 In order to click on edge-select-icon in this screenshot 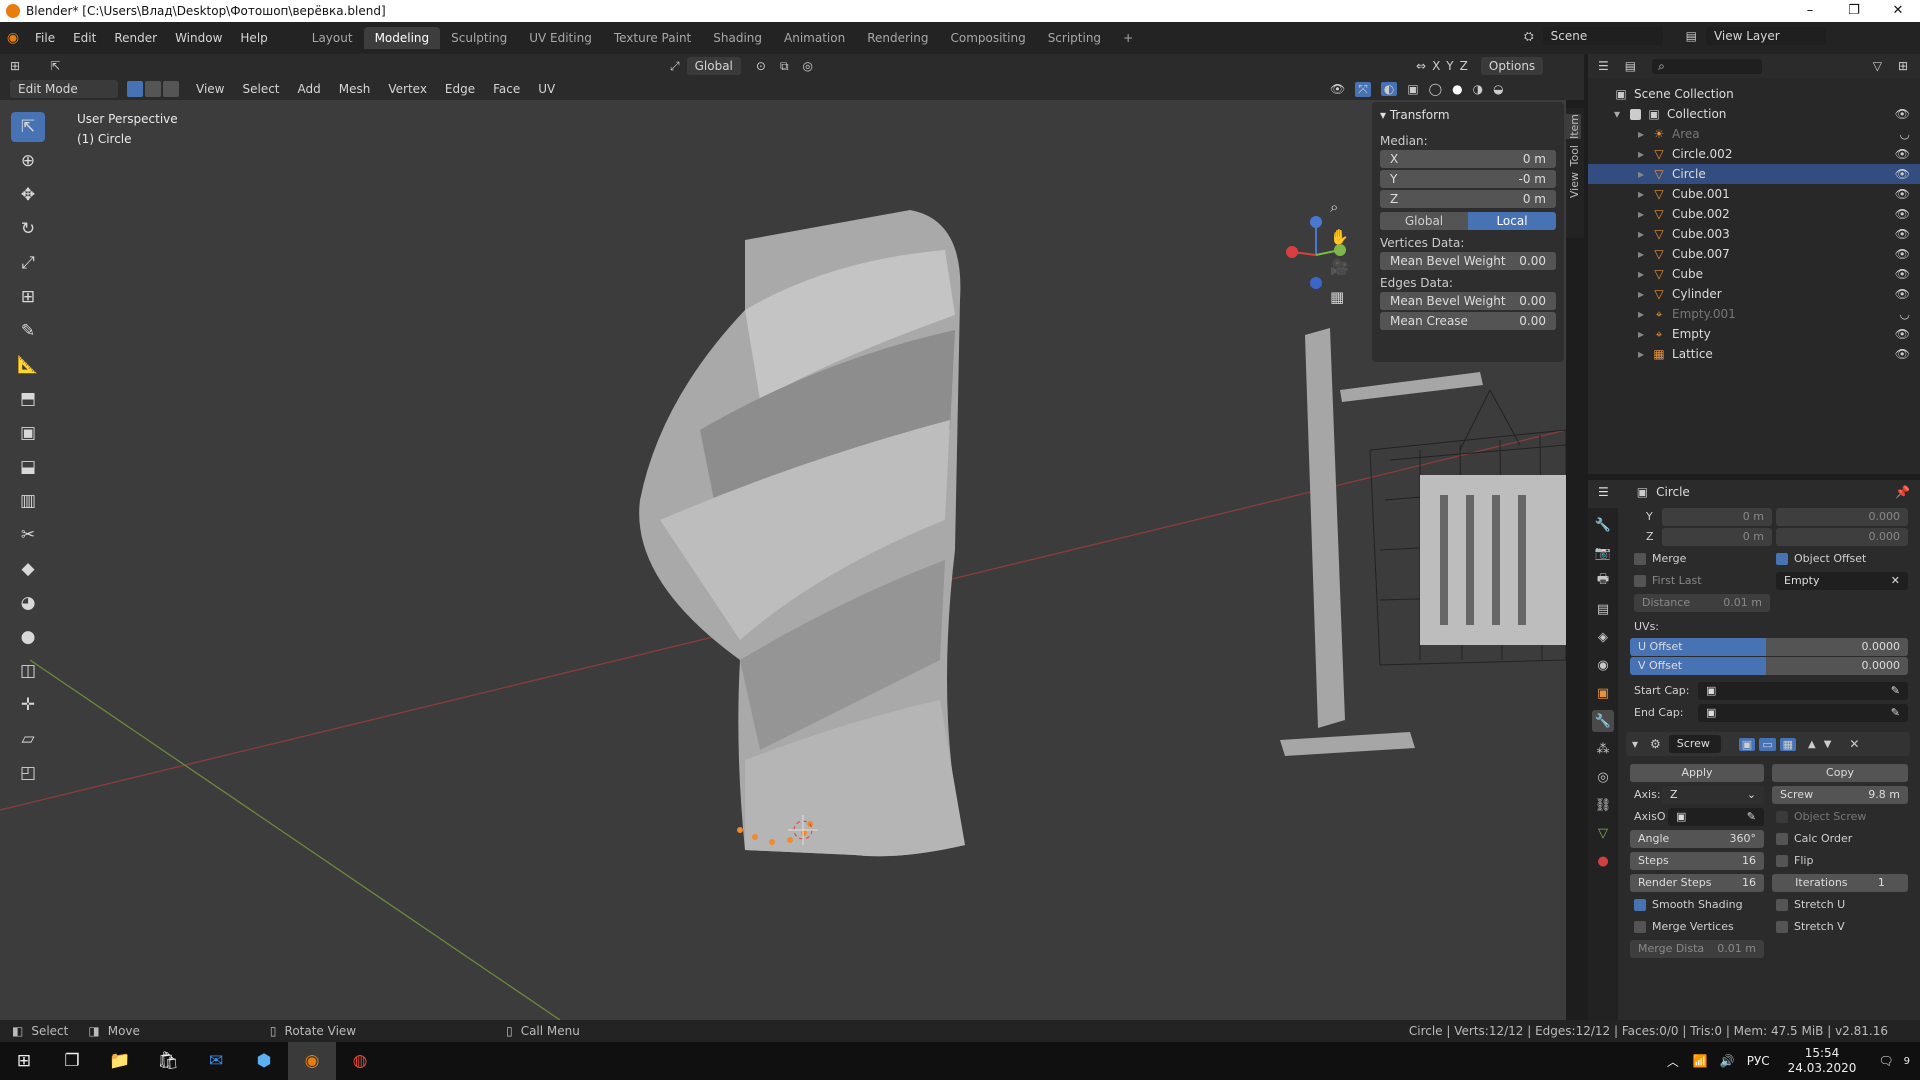, I will do `click(153, 89)`.